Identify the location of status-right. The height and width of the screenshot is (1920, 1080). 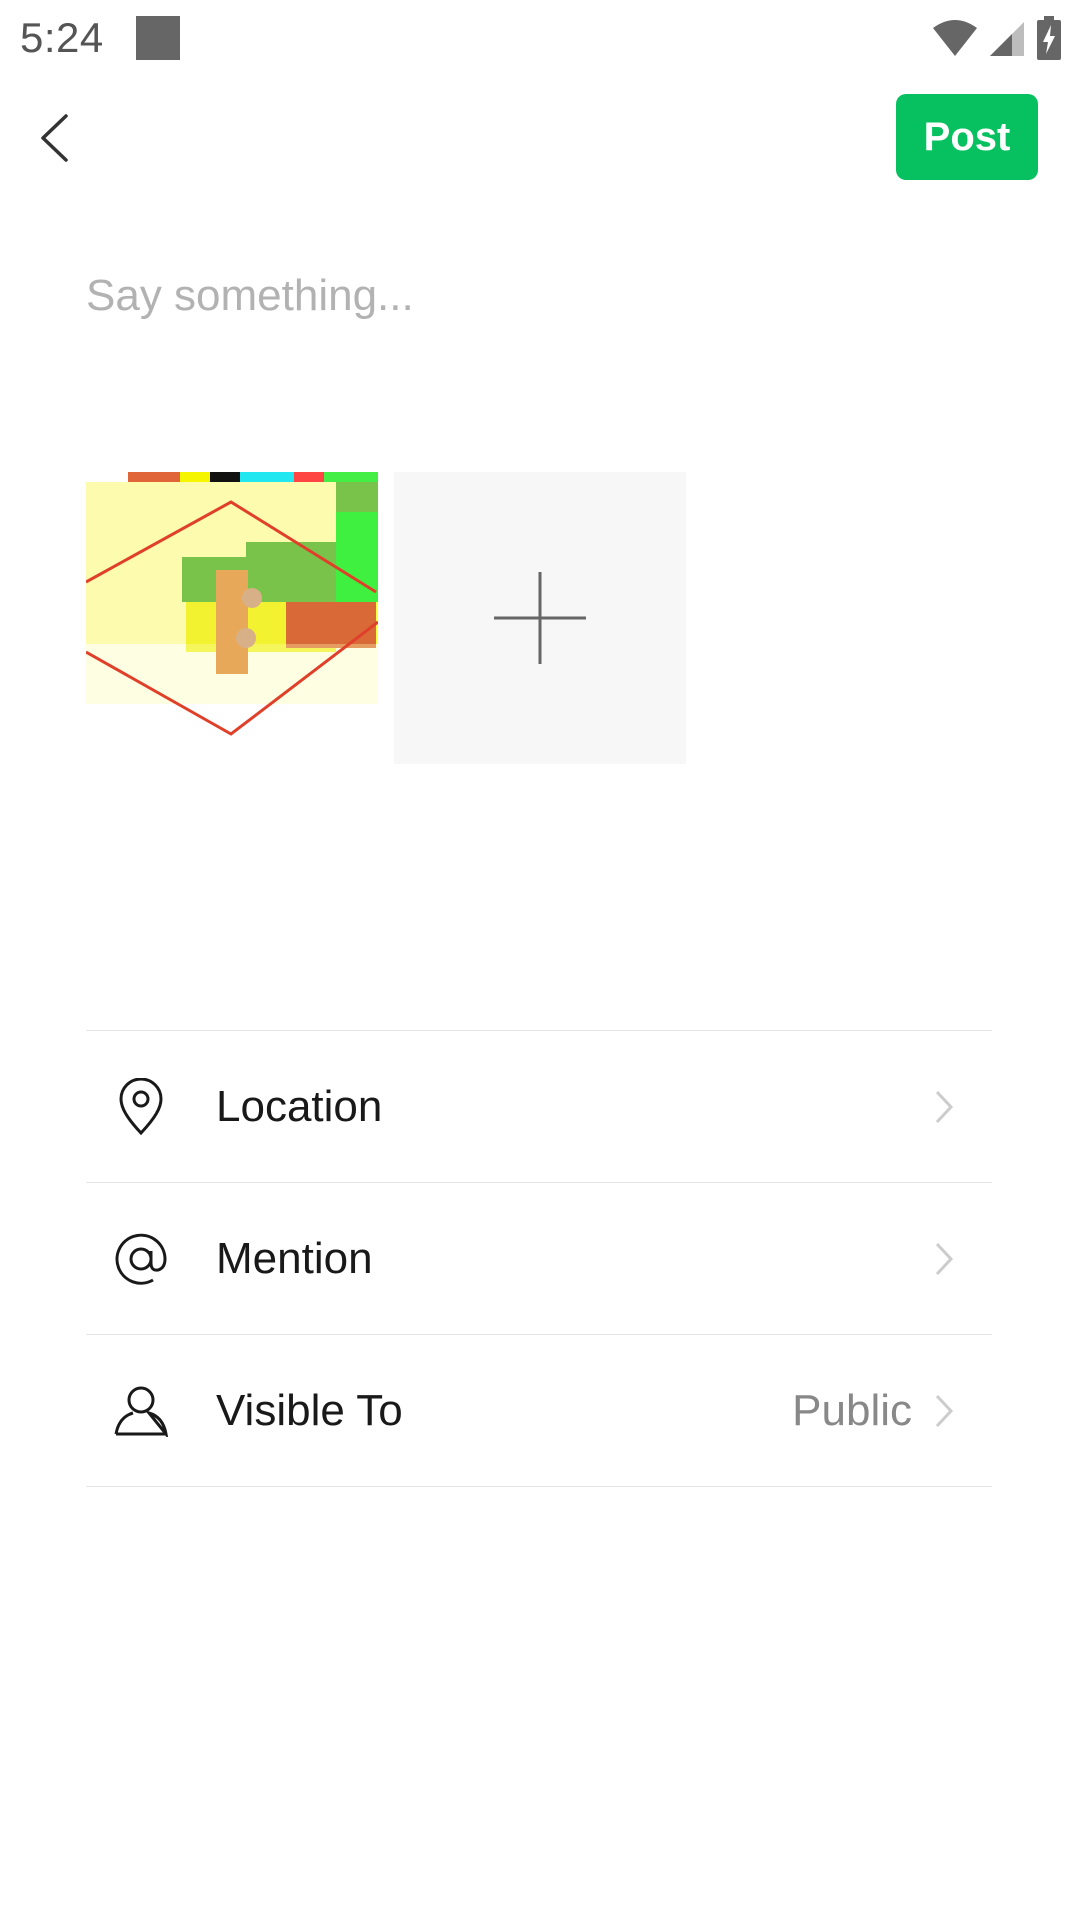
(997, 38).